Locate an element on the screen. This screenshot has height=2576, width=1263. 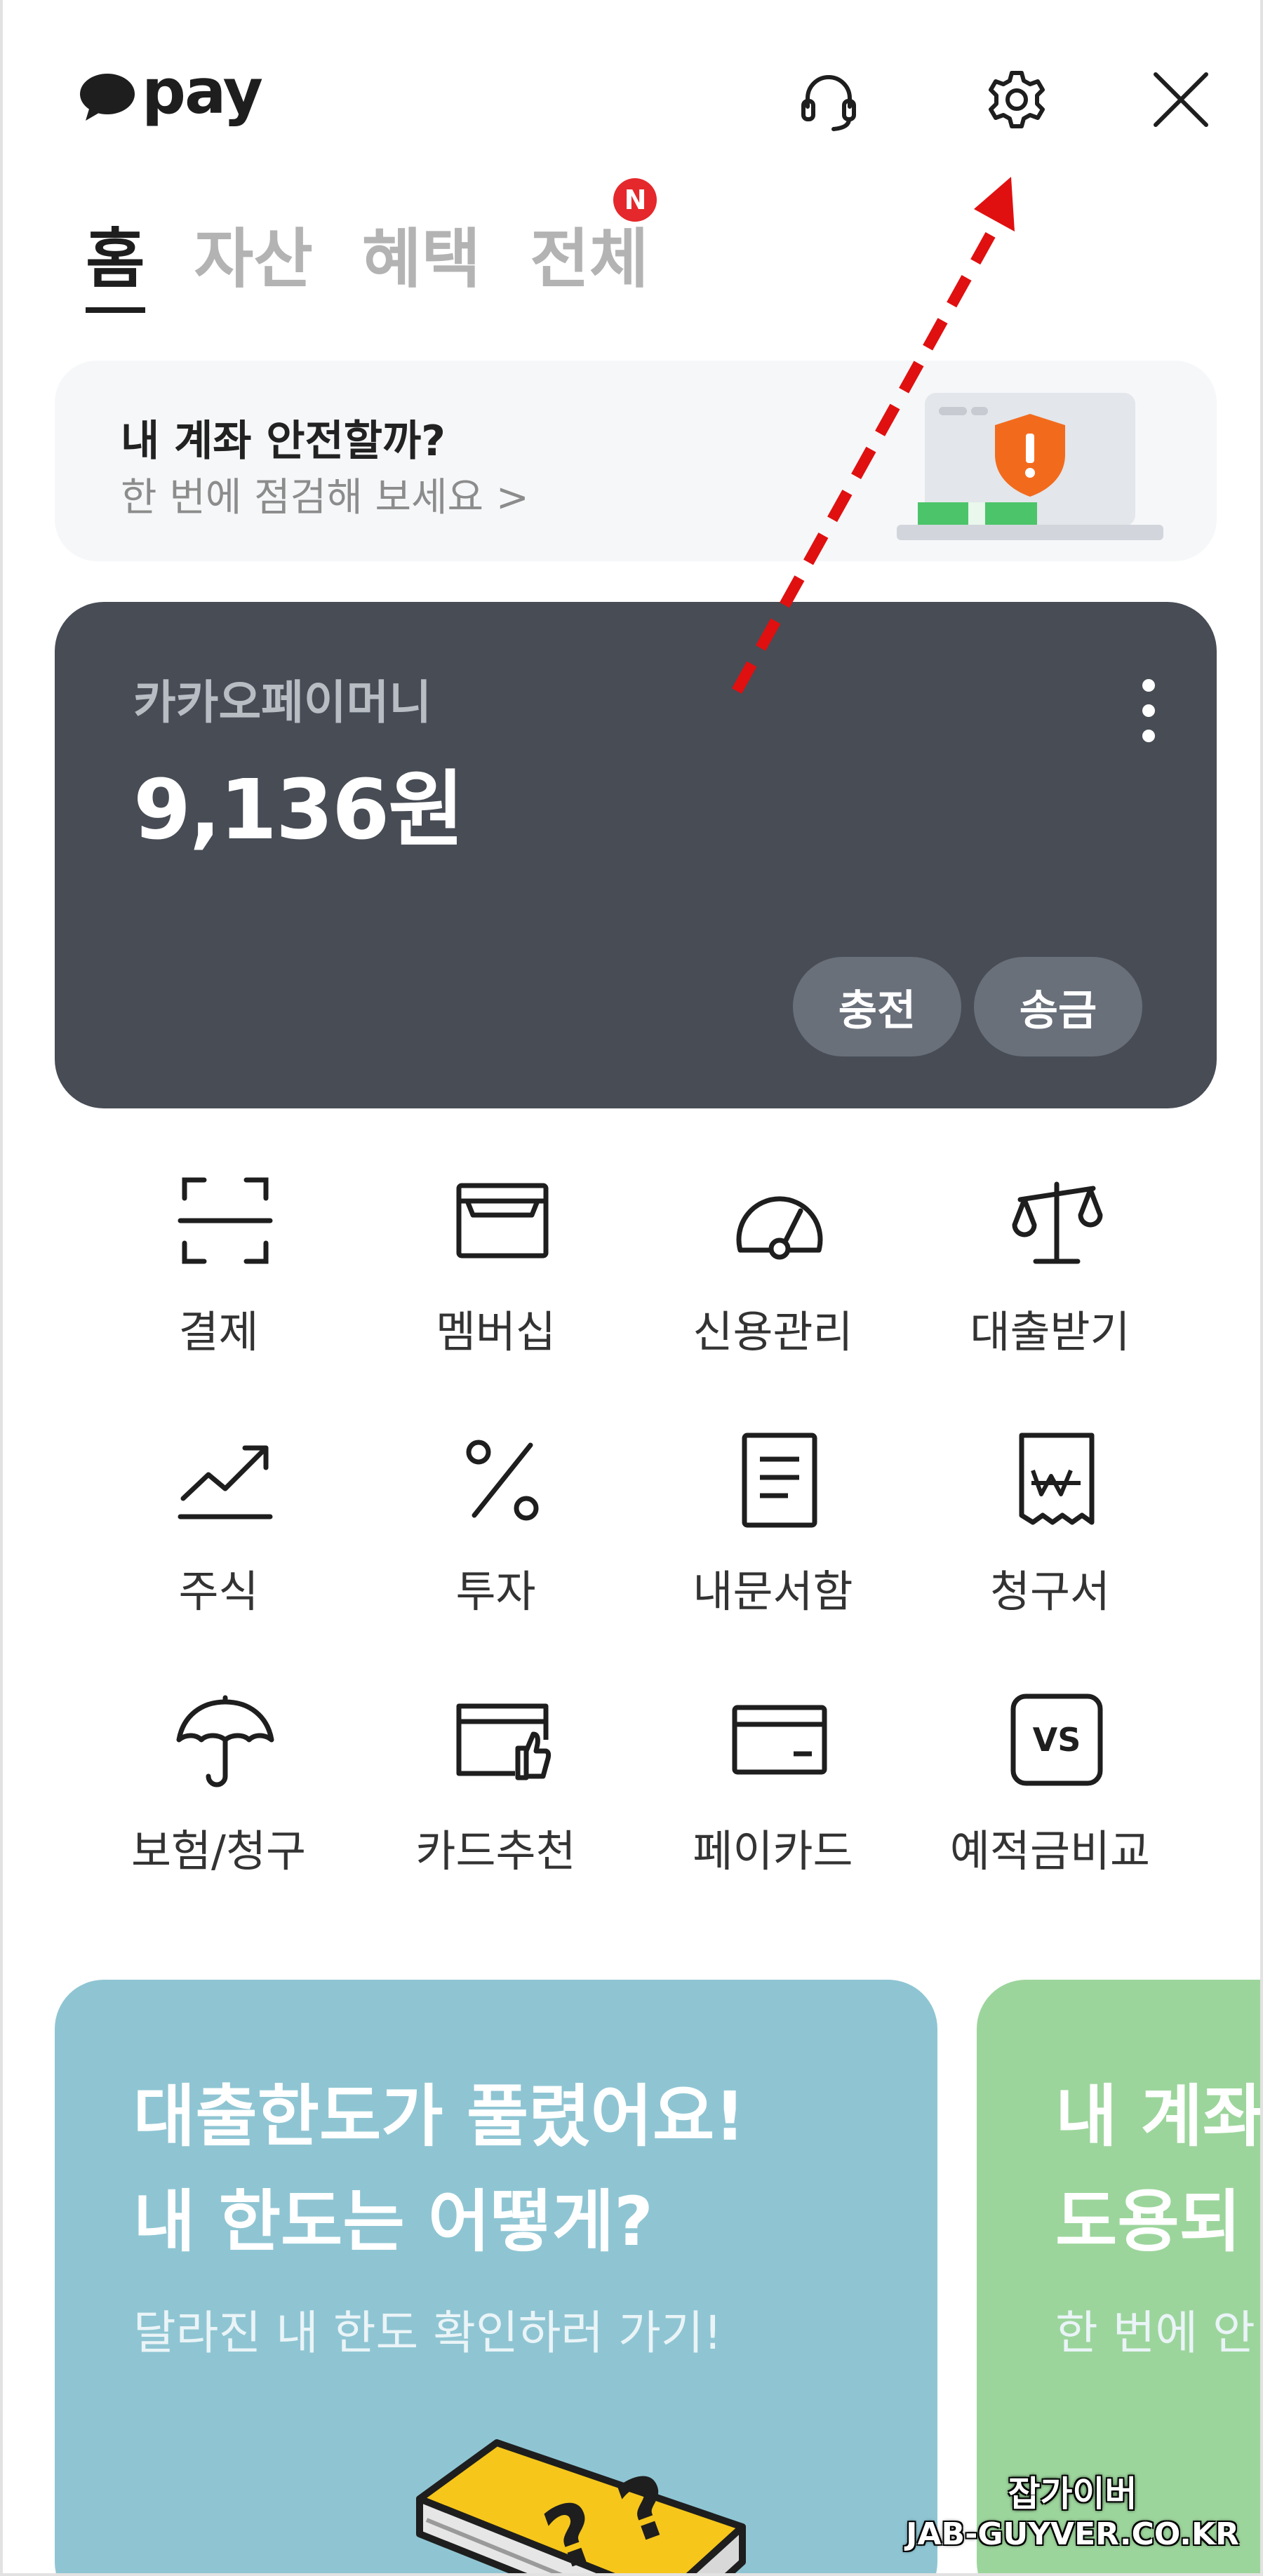
document-icon is located at coordinates (779, 1480).